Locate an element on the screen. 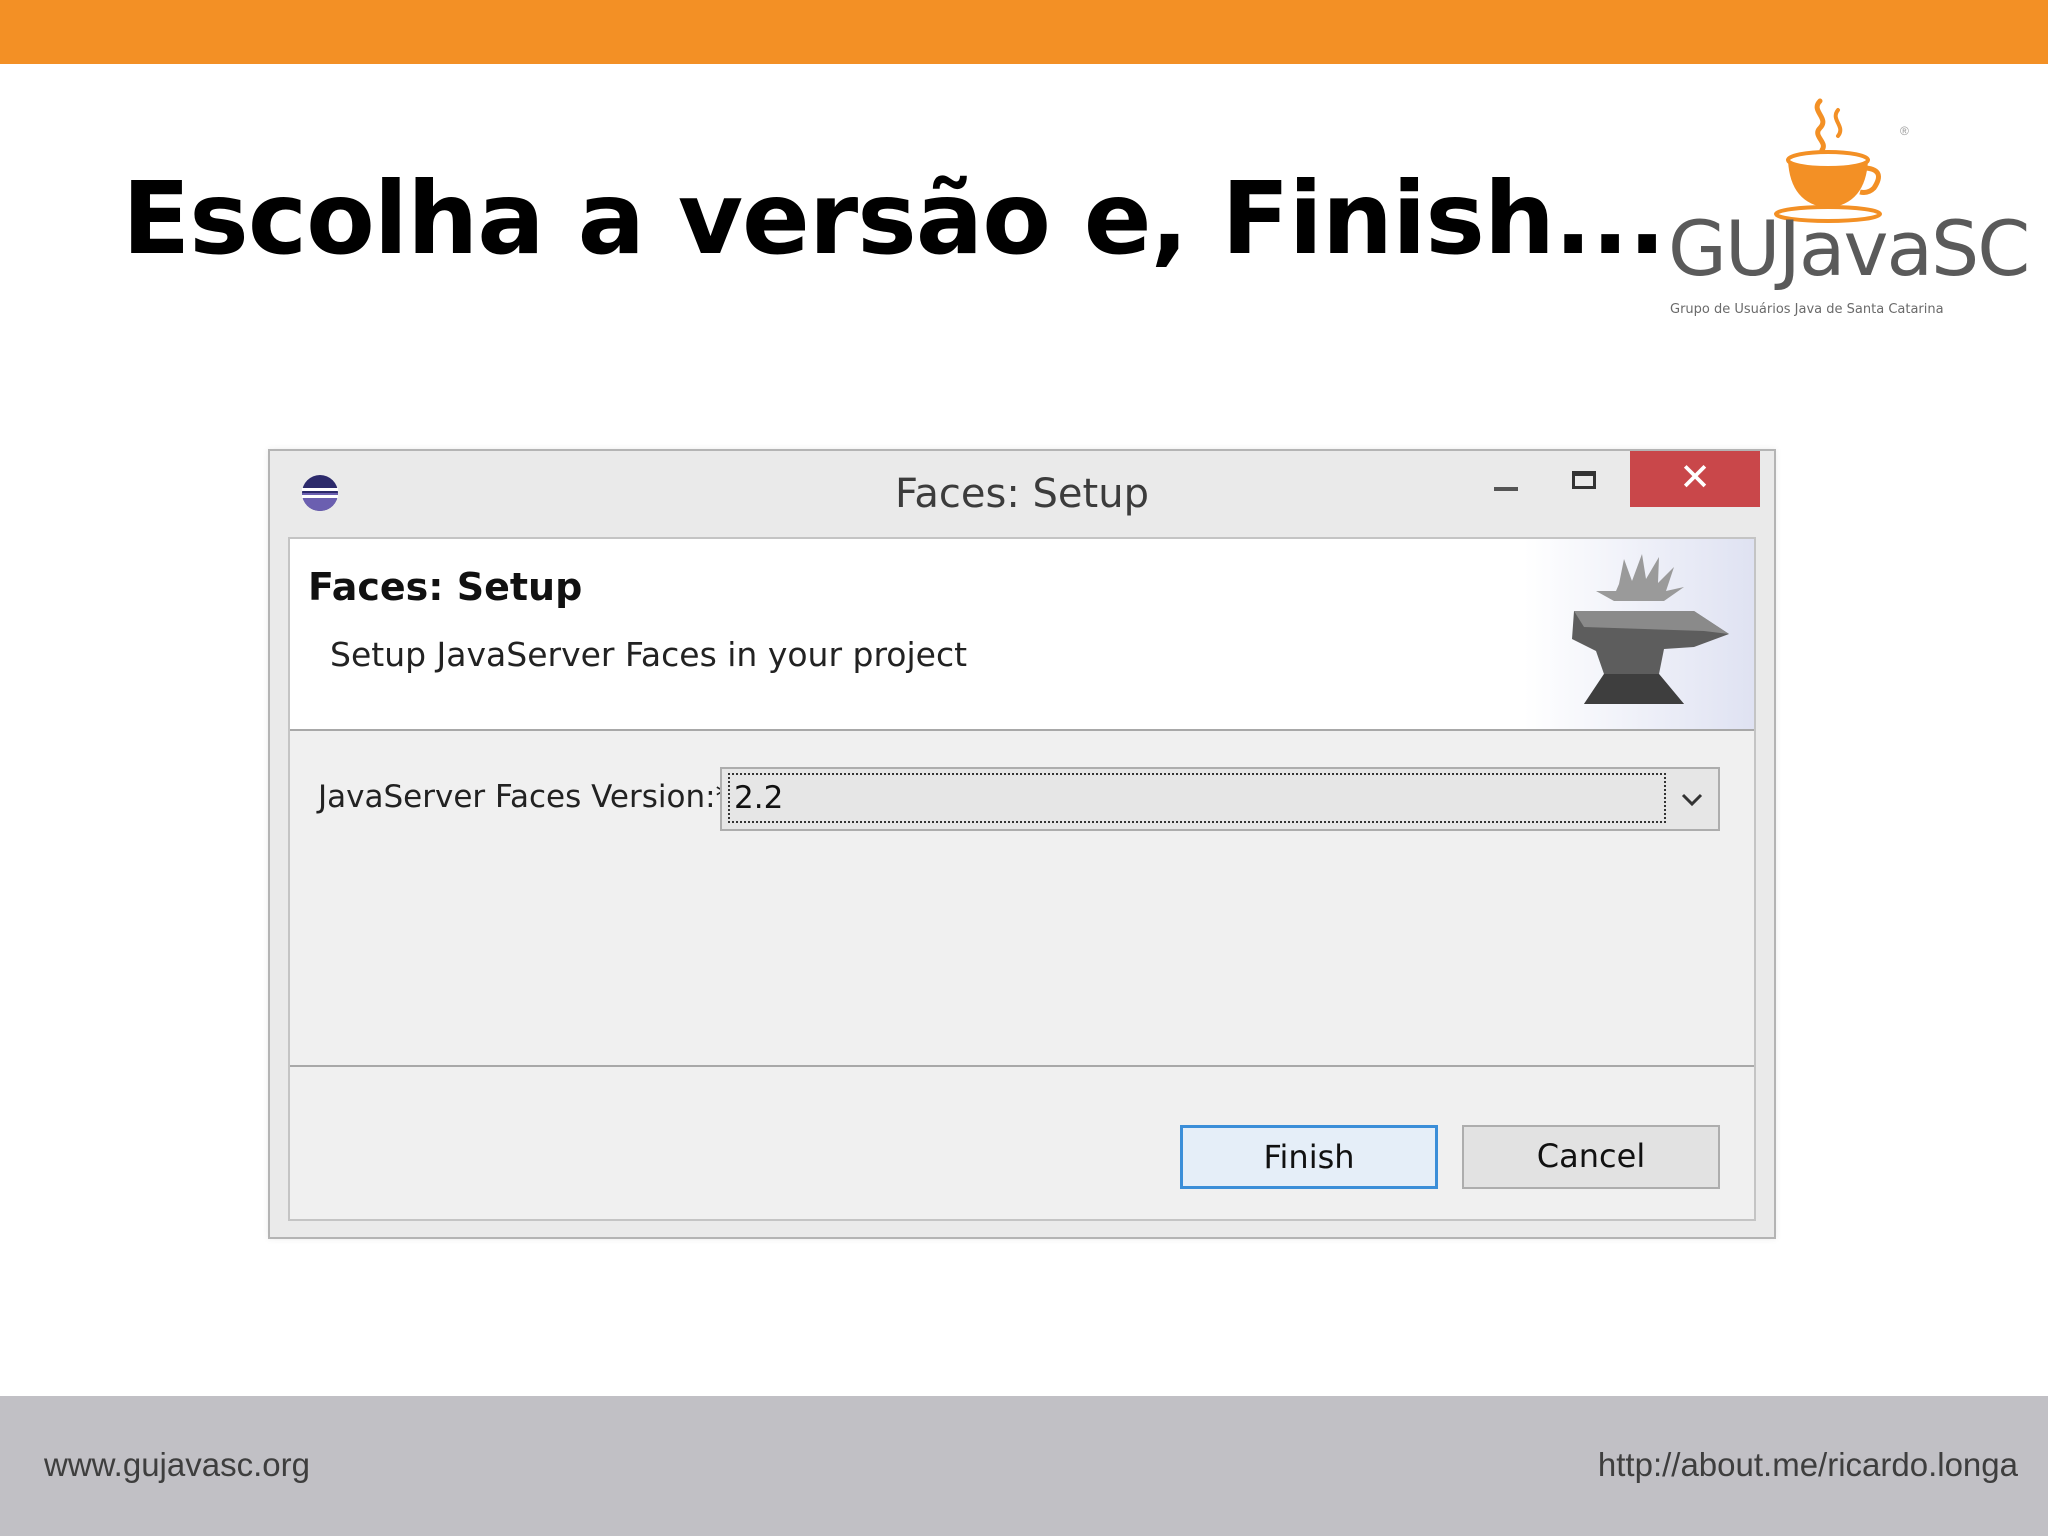 The height and width of the screenshot is (1536, 2048). maximize-button is located at coordinates (1587, 479).